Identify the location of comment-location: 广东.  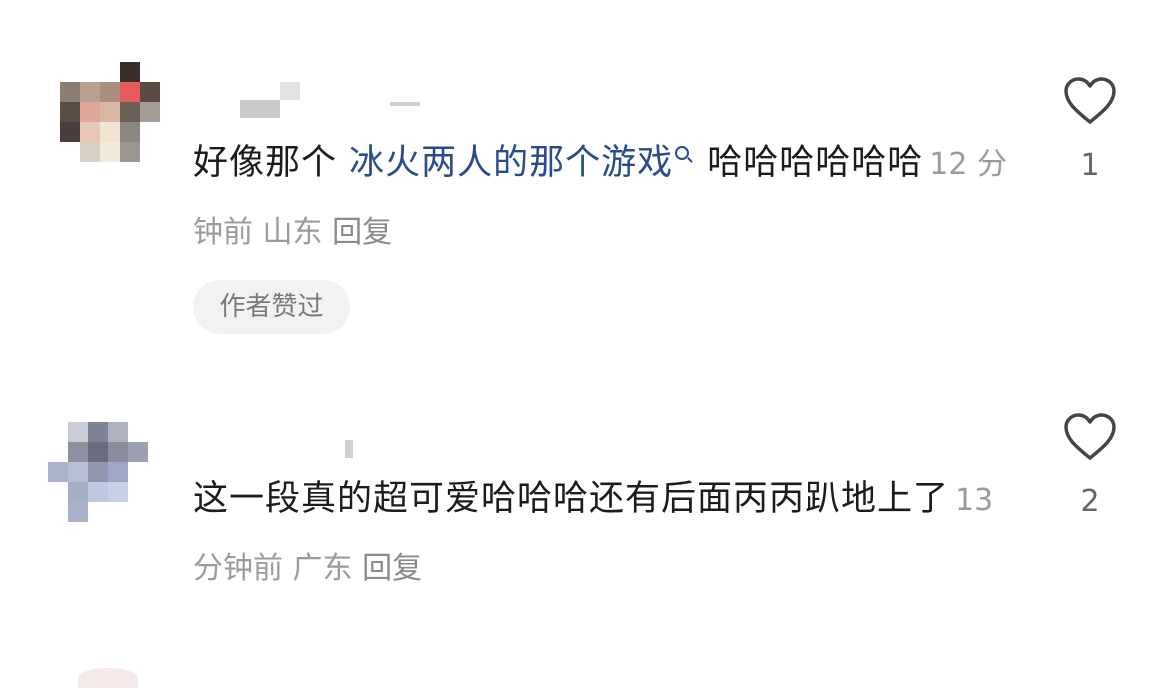
(322, 568).